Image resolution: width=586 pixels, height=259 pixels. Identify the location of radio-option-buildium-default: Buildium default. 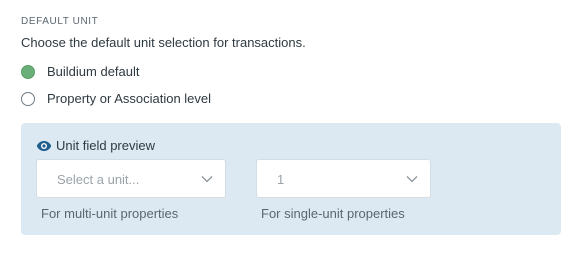
(80, 71).